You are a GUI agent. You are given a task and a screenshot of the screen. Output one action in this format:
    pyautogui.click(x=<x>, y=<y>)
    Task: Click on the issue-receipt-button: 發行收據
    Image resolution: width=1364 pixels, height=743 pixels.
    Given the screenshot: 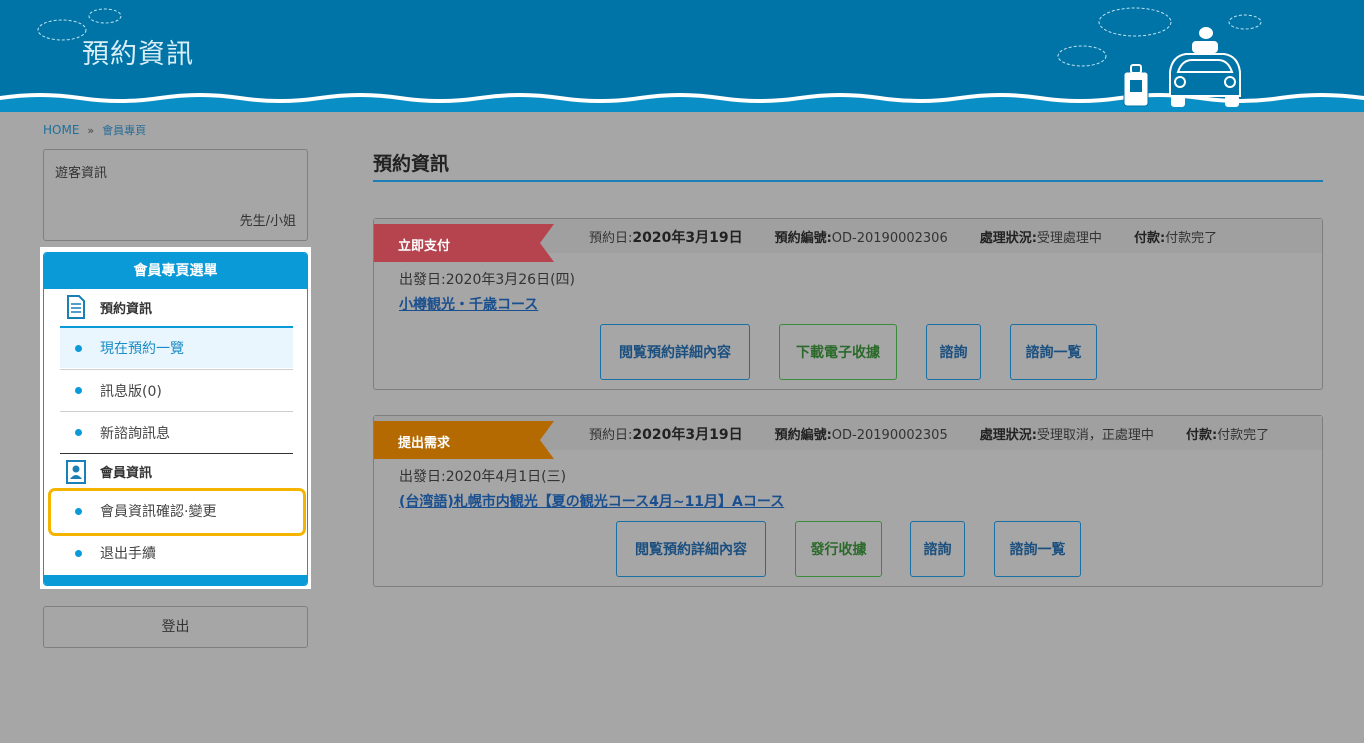 What is the action you would take?
    pyautogui.click(x=838, y=549)
    